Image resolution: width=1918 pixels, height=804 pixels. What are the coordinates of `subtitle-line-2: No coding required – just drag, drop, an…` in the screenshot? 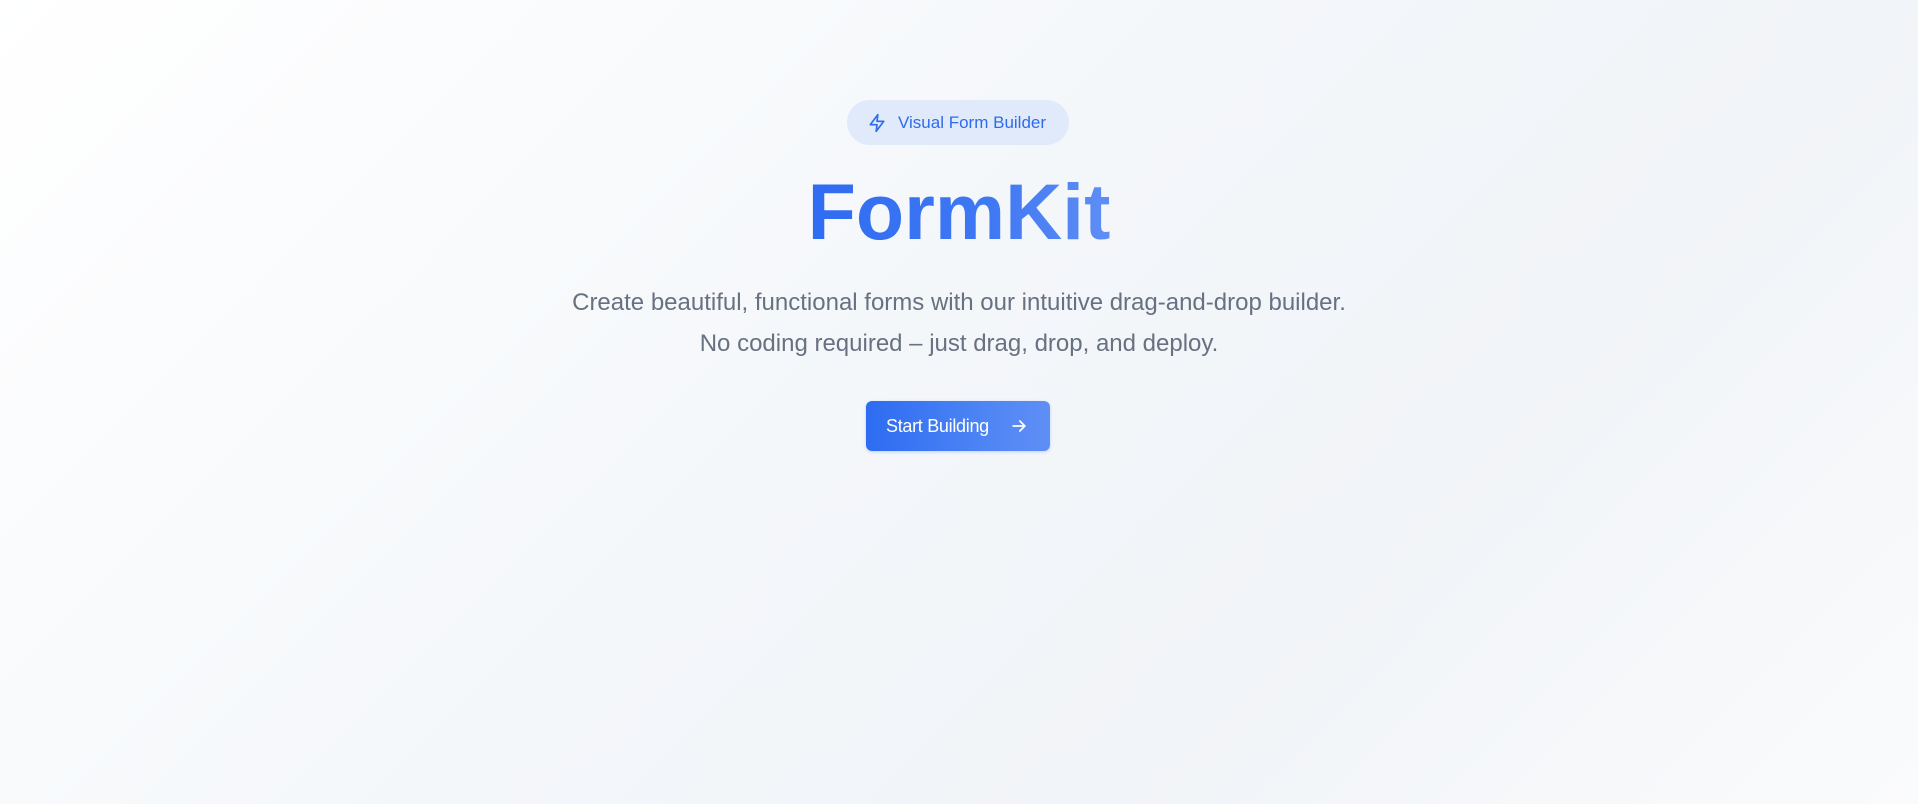 It's located at (959, 343).